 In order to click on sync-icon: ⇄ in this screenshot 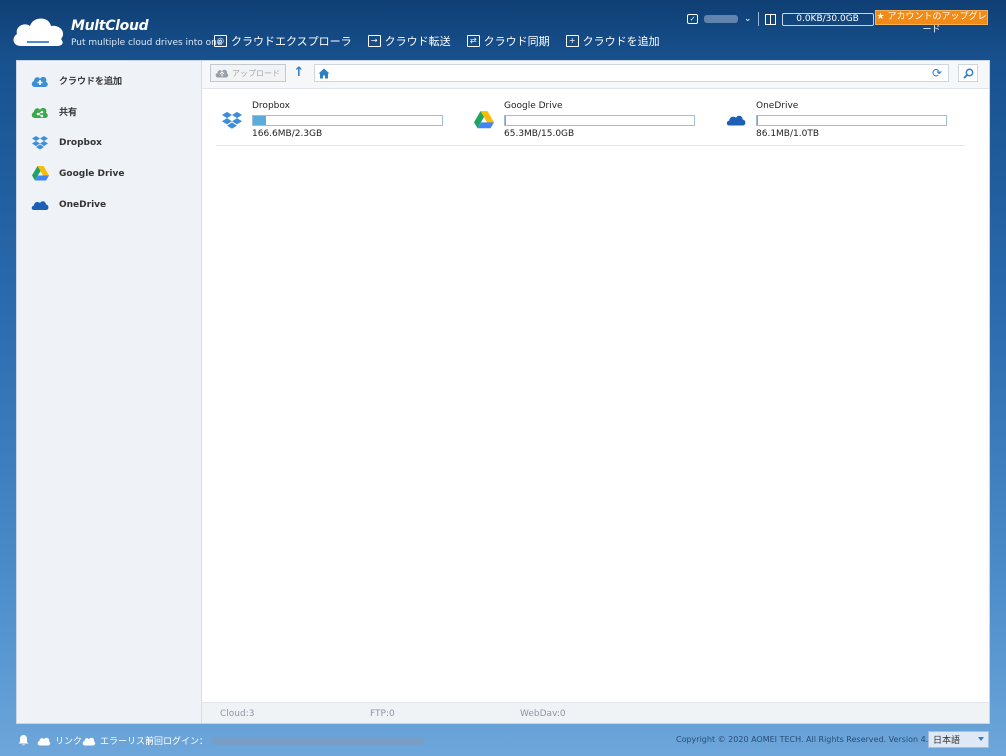, I will do `click(473, 41)`.